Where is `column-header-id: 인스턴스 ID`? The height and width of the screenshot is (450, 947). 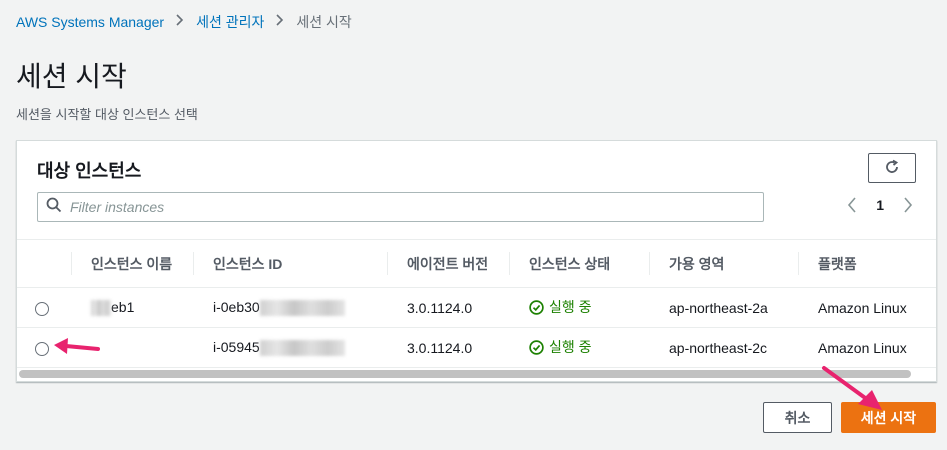
column-header-id: 인스턴스 ID is located at coordinates (290, 263).